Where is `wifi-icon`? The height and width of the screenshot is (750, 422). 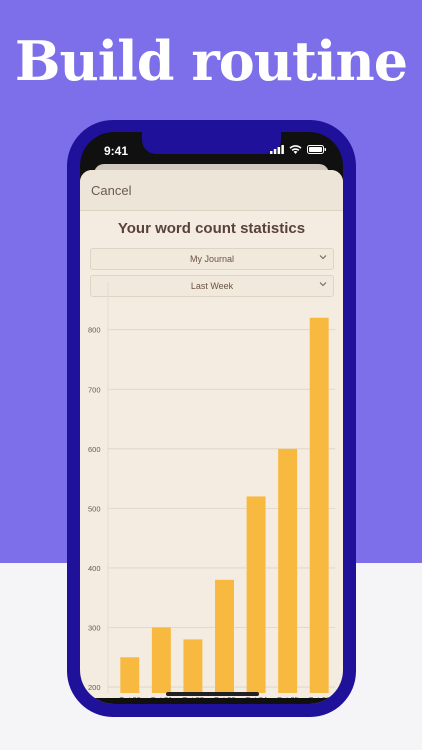
wifi-icon is located at coordinates (295, 149).